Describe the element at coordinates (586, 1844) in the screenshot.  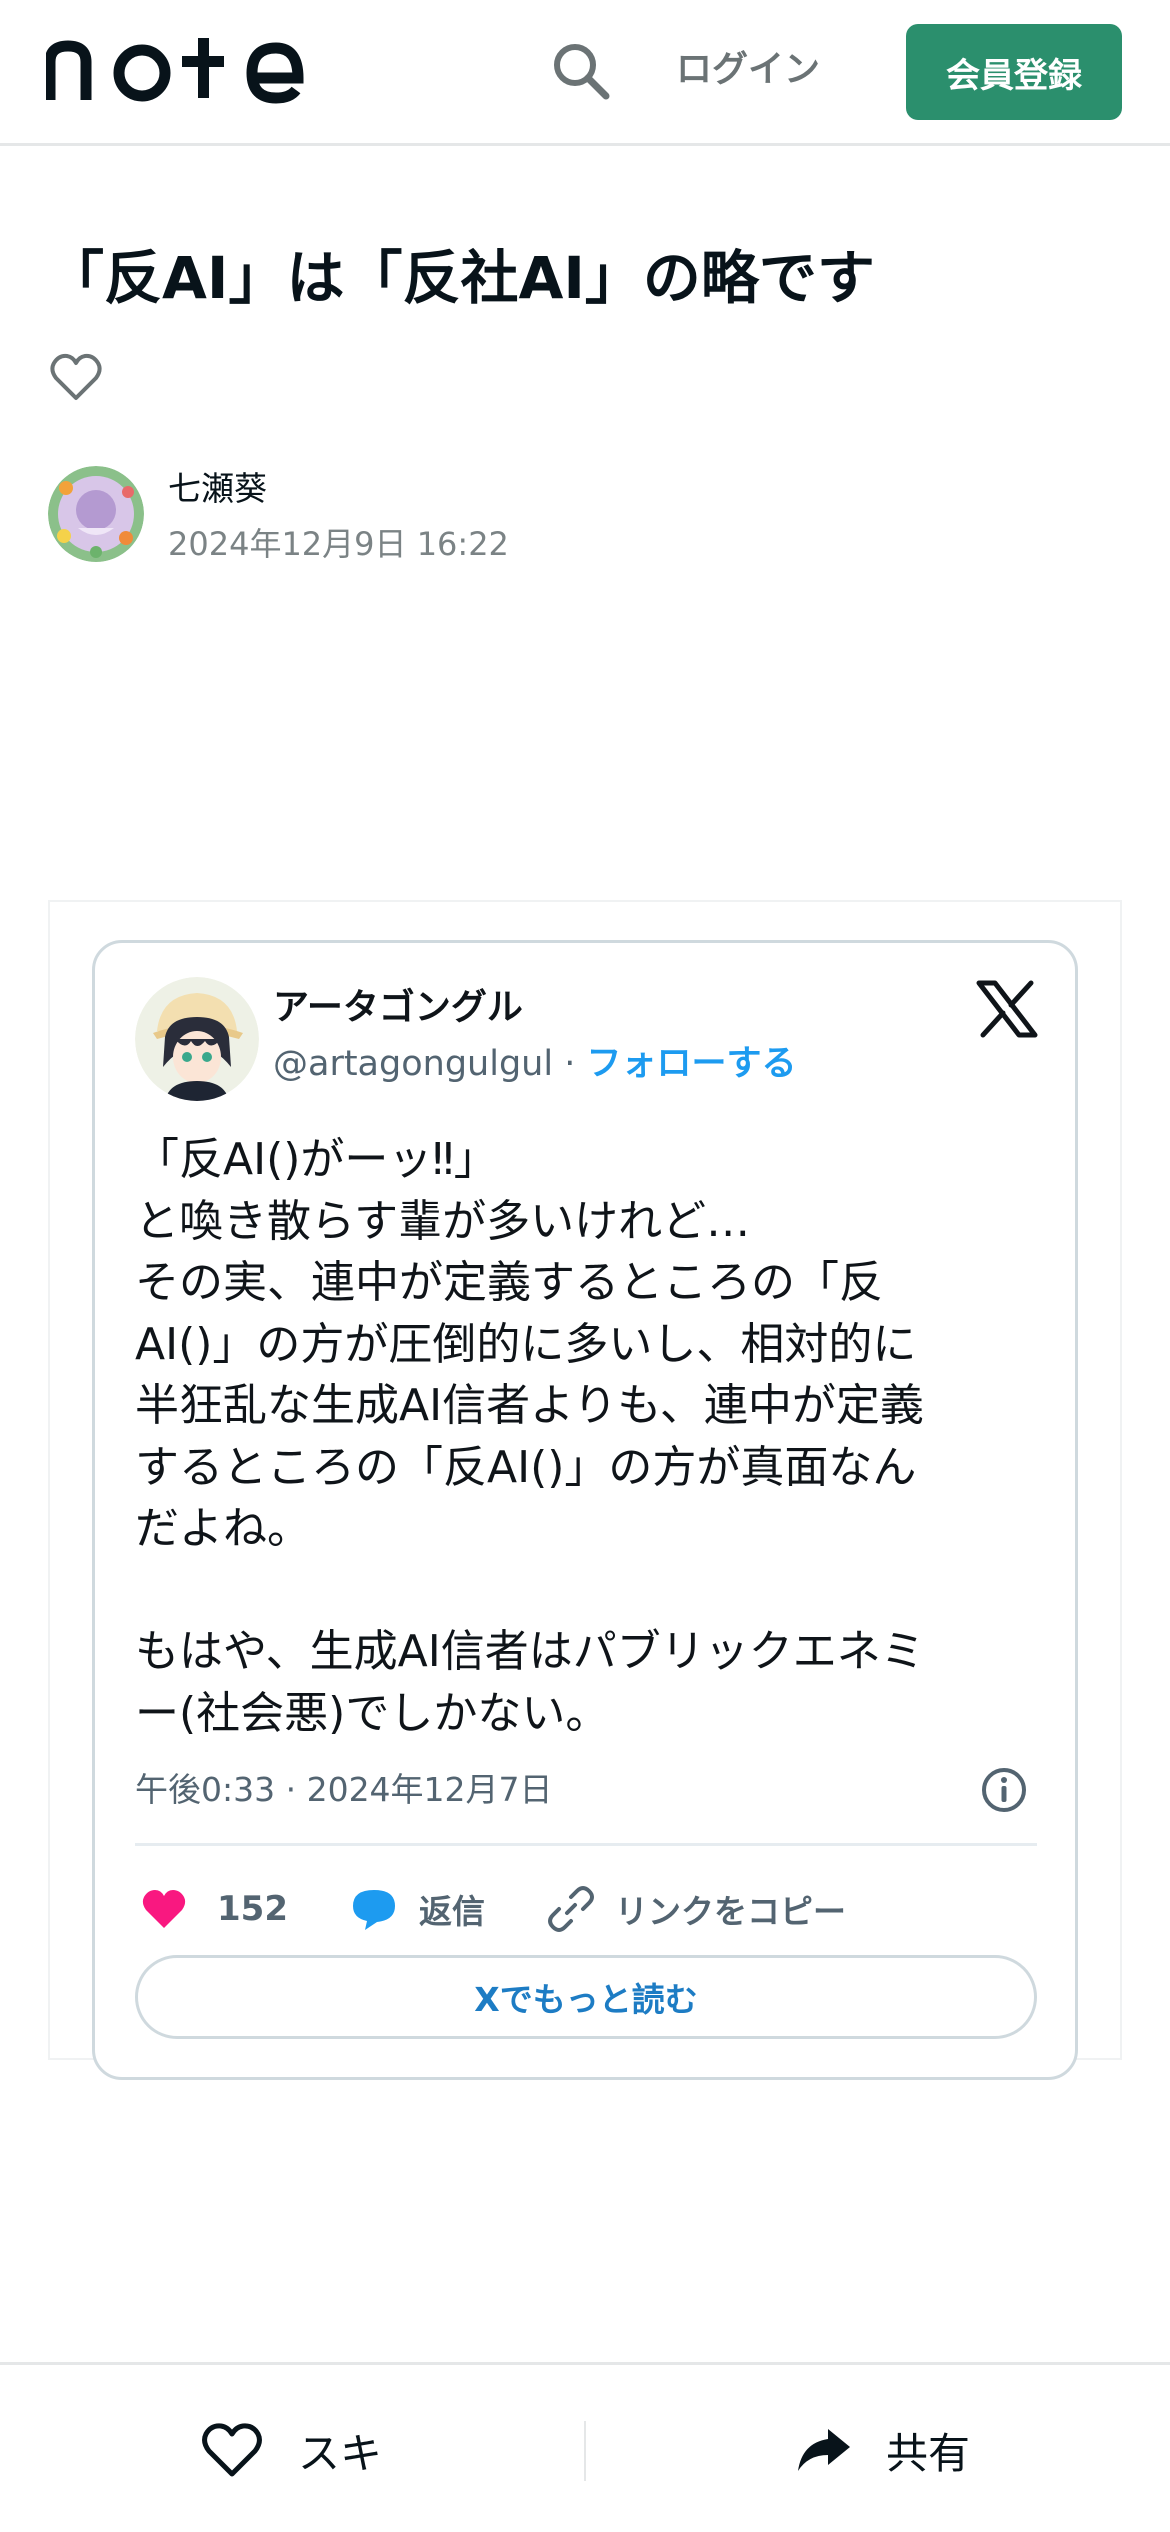
I see `tweet-divider` at that location.